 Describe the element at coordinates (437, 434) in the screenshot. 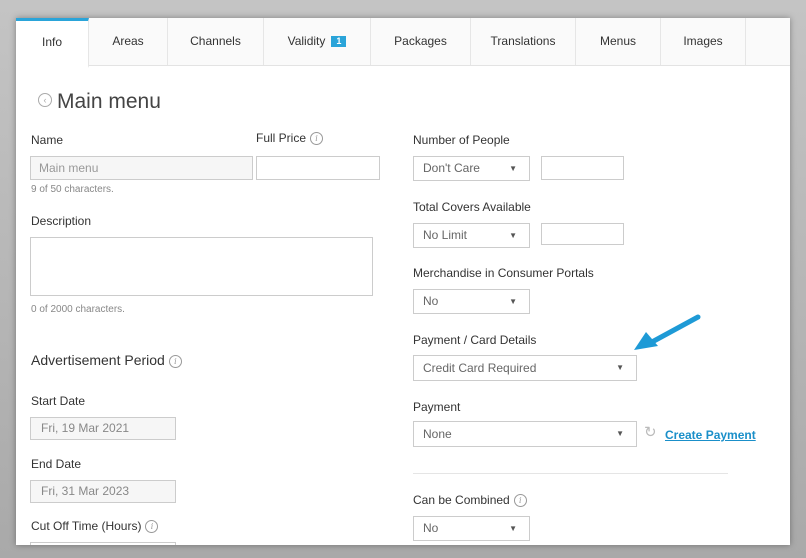

I see `select-value: None` at that location.